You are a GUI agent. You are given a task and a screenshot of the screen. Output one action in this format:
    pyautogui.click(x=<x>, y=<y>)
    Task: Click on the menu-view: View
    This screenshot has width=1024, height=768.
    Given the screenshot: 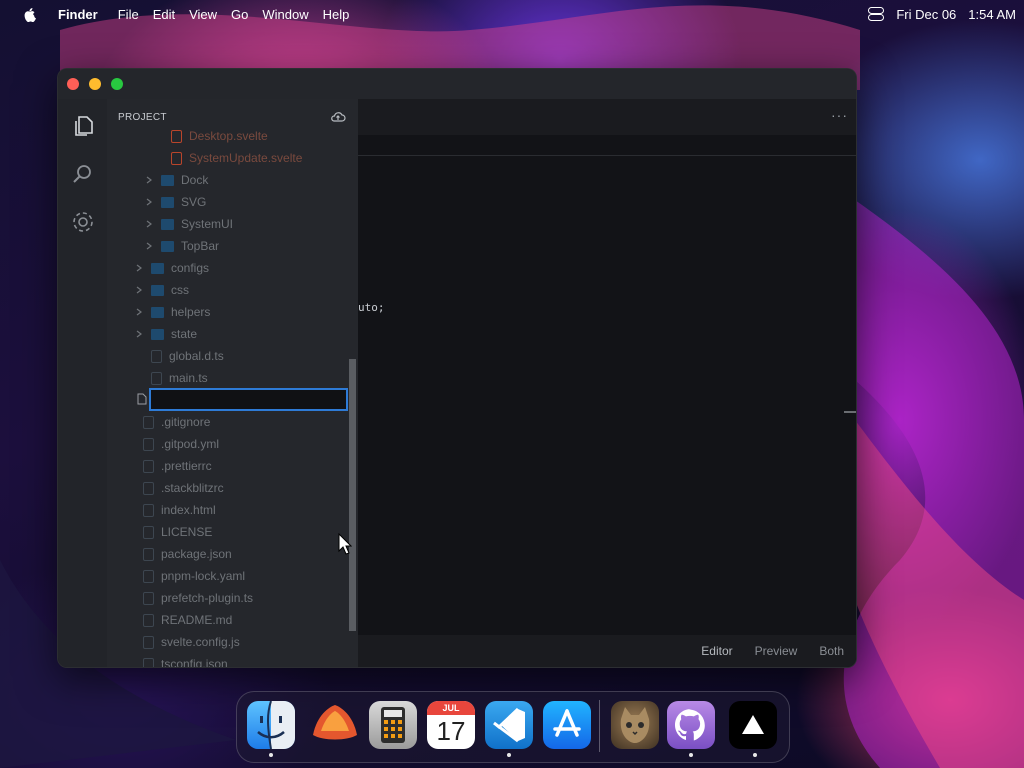 What is the action you would take?
    pyautogui.click(x=203, y=14)
    